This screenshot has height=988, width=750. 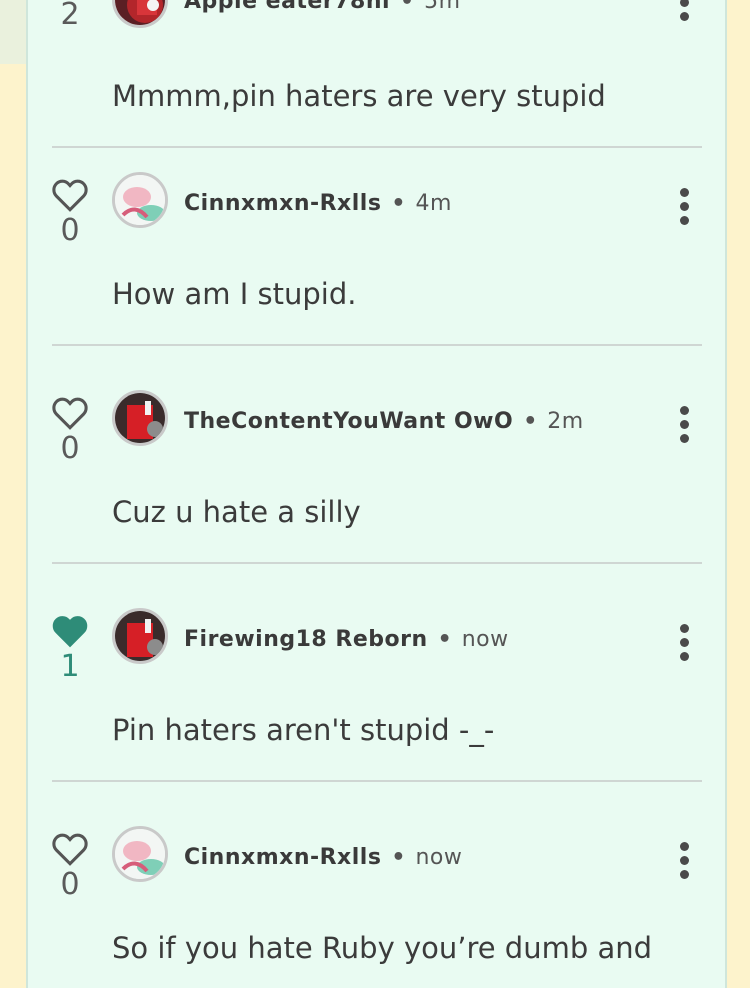 What do you see at coordinates (359, 96) in the screenshot?
I see `comment-text: Mmmm,pin haters are very stupid` at bounding box center [359, 96].